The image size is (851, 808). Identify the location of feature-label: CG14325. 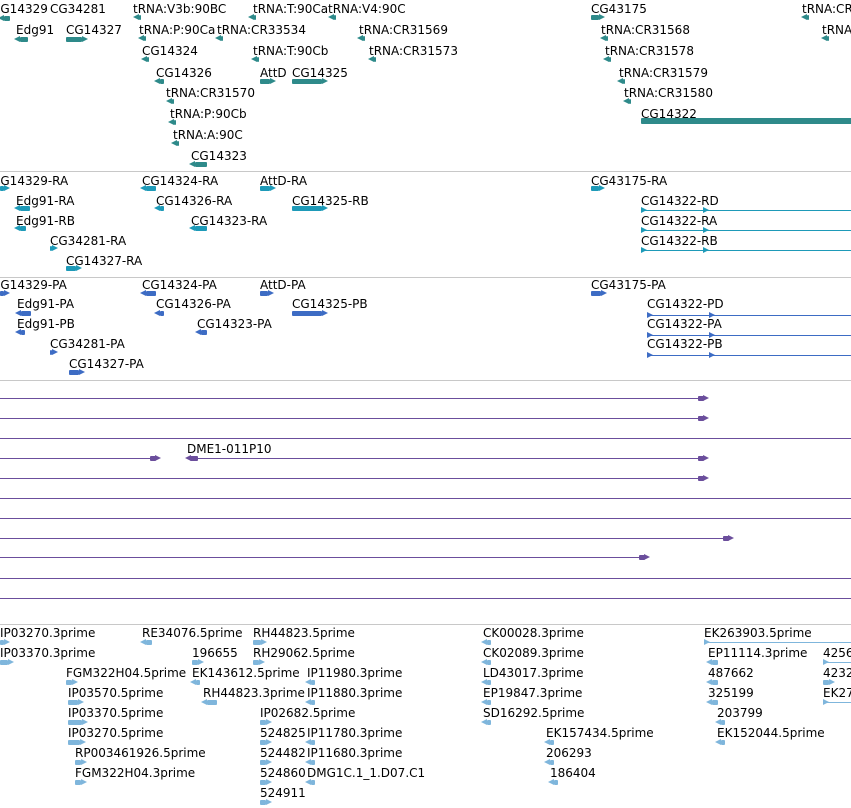
(320, 73).